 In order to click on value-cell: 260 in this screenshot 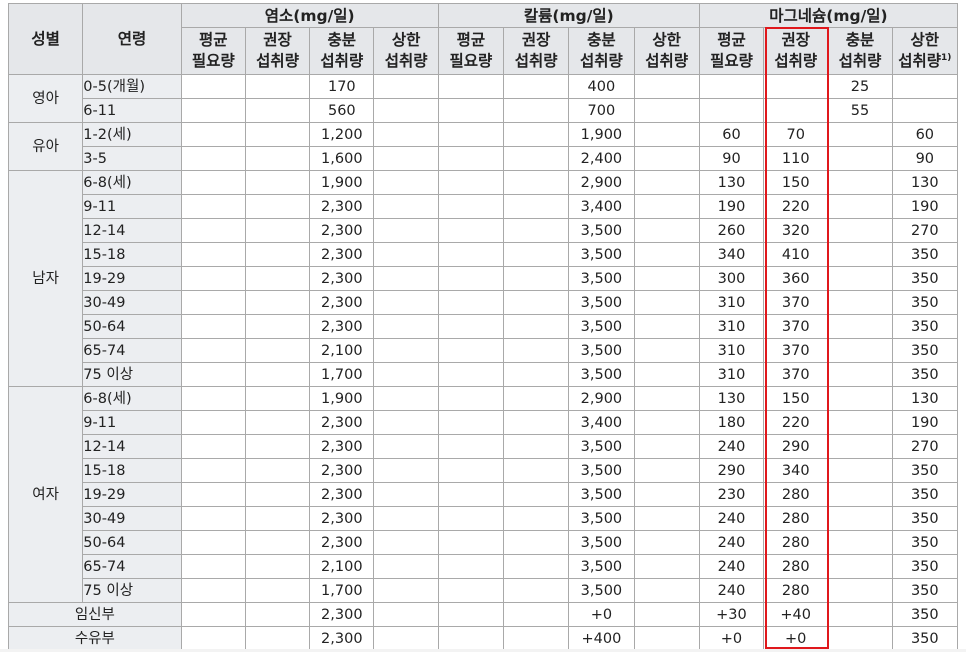, I will do `click(731, 230)`.